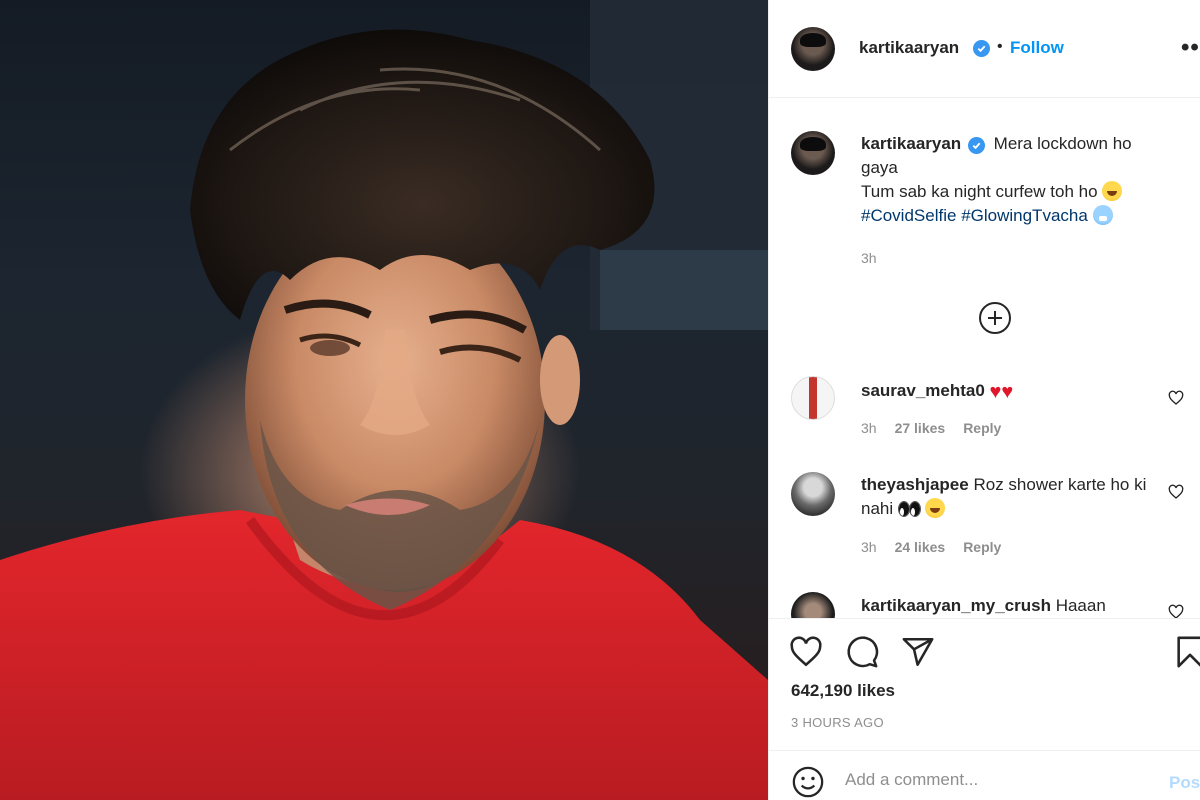 Image resolution: width=1200 pixels, height=800 pixels. Describe the element at coordinates (1184, 783) in the screenshot. I see `post-comment-button: Post` at that location.